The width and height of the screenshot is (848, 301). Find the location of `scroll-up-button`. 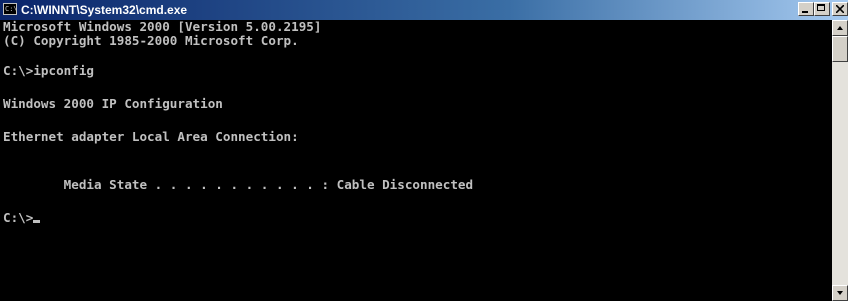

scroll-up-button is located at coordinates (840, 28).